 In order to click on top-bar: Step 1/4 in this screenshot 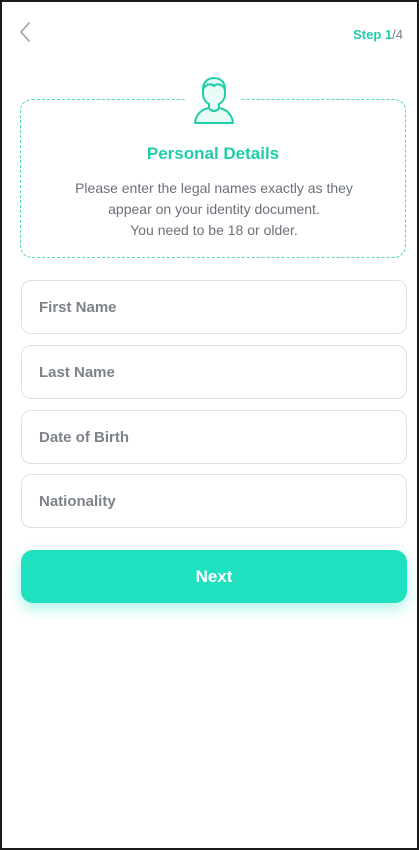, I will do `click(209, 35)`.